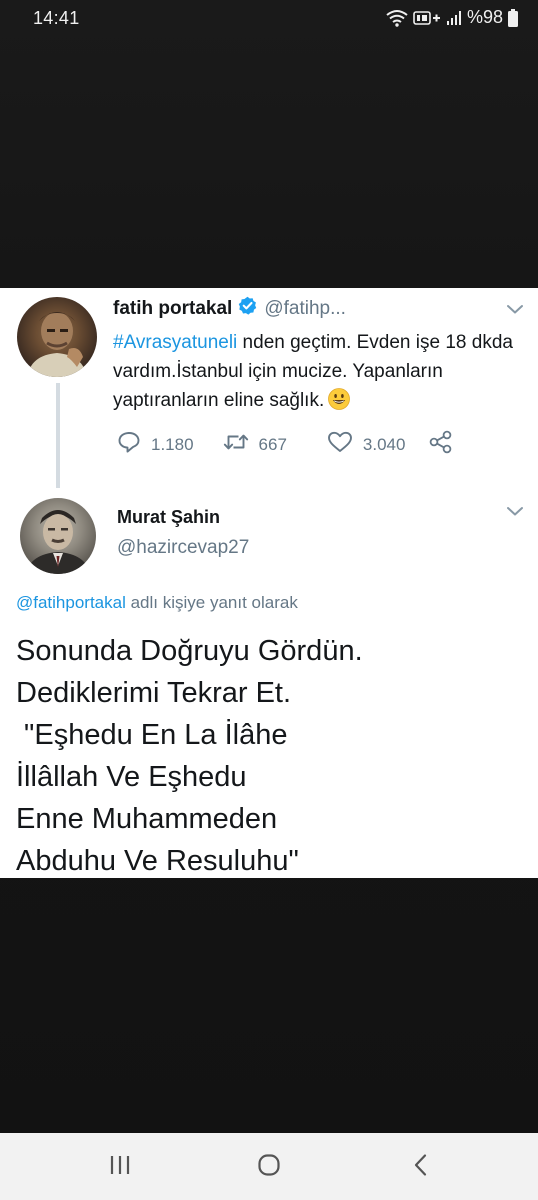 The width and height of the screenshot is (538, 1200). What do you see at coordinates (513, 17) in the screenshot?
I see `battery-icon` at bounding box center [513, 17].